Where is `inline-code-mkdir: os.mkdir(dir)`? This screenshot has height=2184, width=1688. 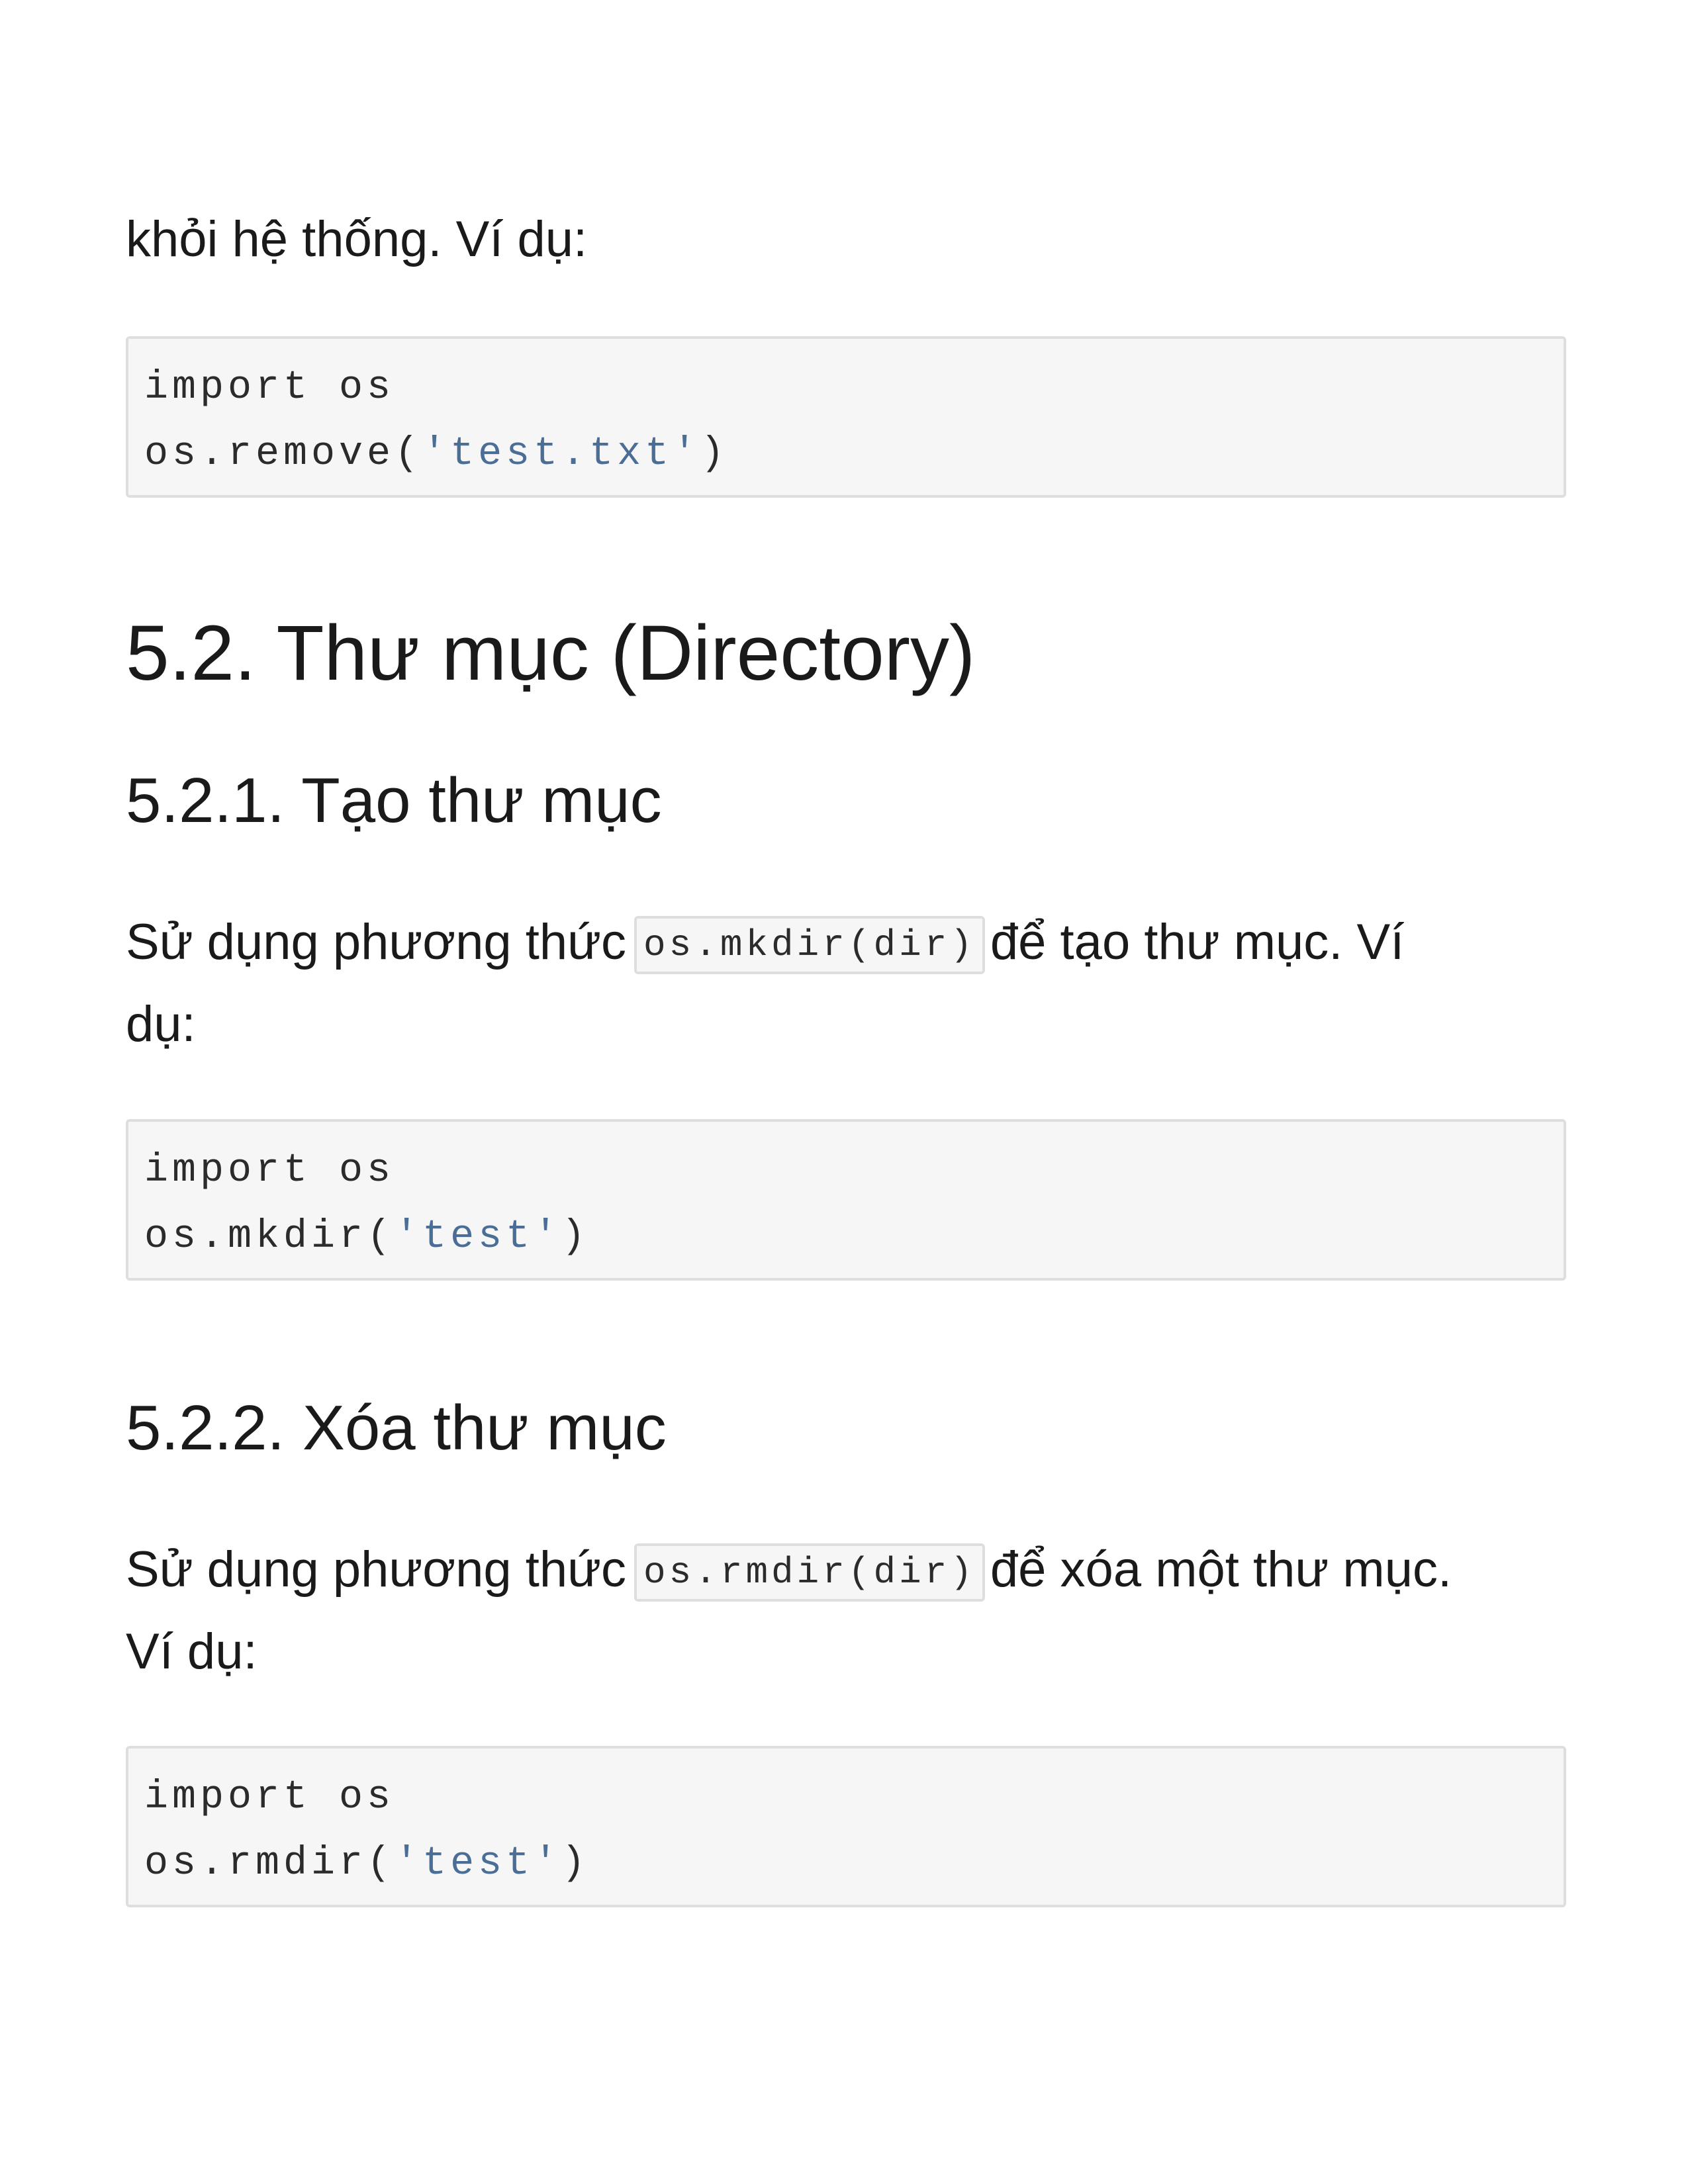
inline-code-mkdir: os.mkdir(dir) is located at coordinates (809, 945).